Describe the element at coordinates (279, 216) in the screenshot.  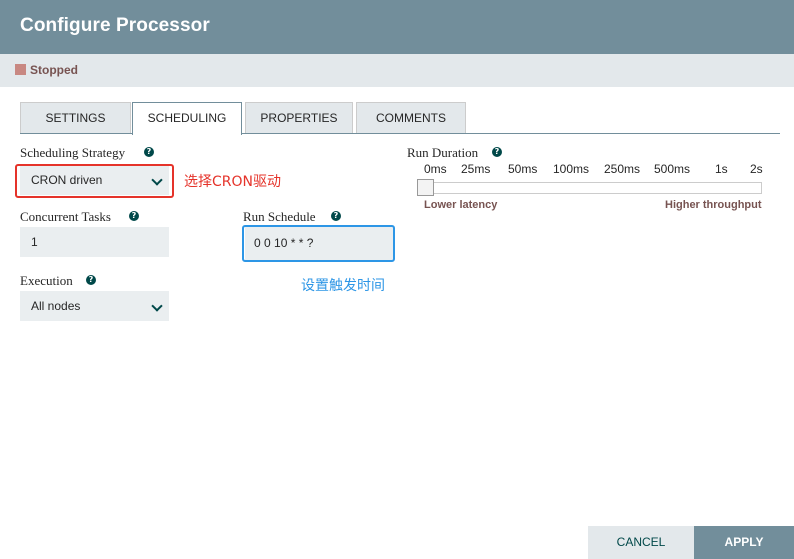
I see `run-schedule-label: Run Schedule` at that location.